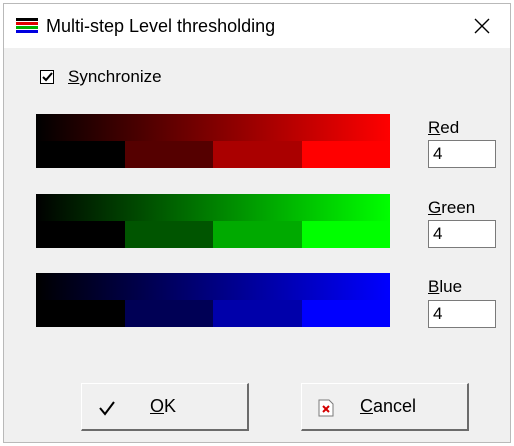  I want to click on green-gradient, so click(213, 207).